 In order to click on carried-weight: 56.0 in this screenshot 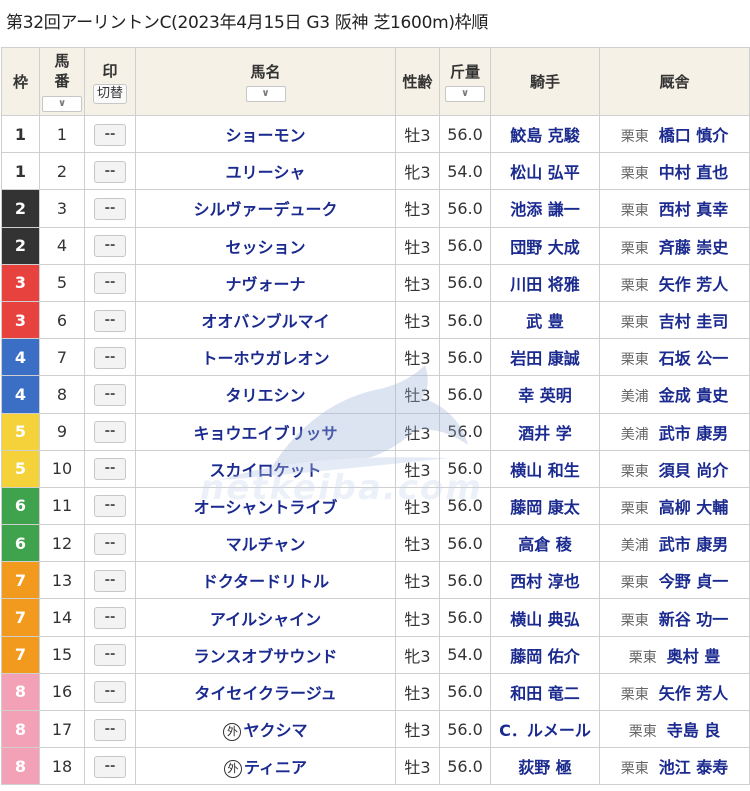, I will do `click(465, 617)`.